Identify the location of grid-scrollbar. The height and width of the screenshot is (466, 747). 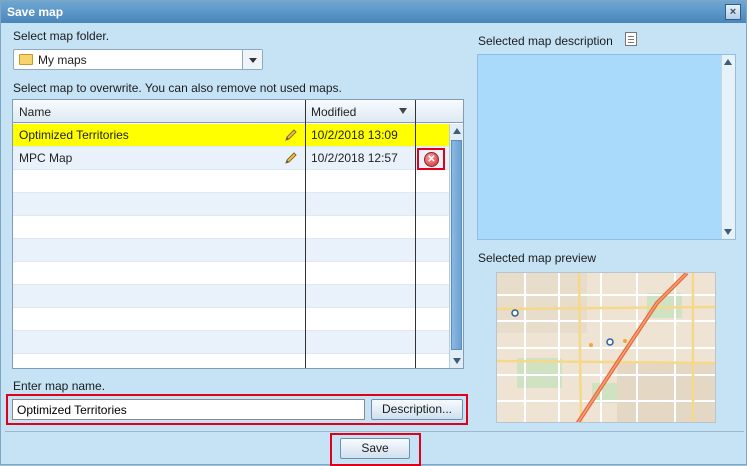
(456, 246).